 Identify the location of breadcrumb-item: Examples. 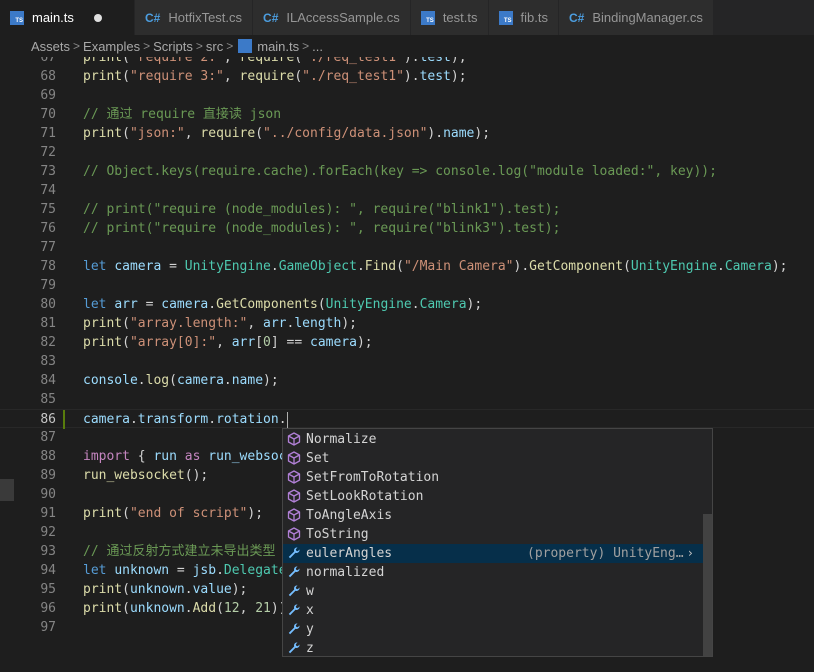
(111, 46).